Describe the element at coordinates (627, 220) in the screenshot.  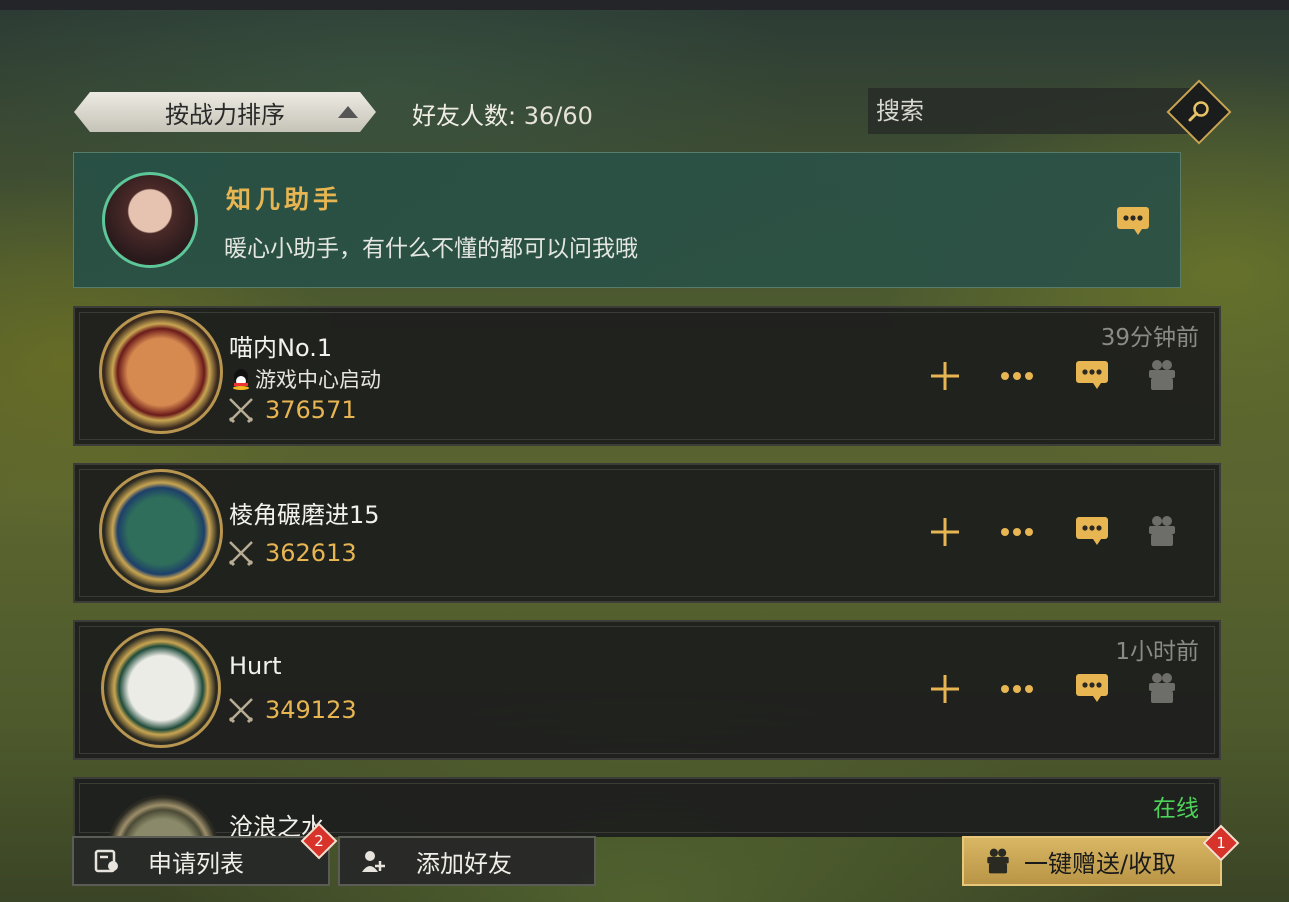
I see `assistant-row` at that location.